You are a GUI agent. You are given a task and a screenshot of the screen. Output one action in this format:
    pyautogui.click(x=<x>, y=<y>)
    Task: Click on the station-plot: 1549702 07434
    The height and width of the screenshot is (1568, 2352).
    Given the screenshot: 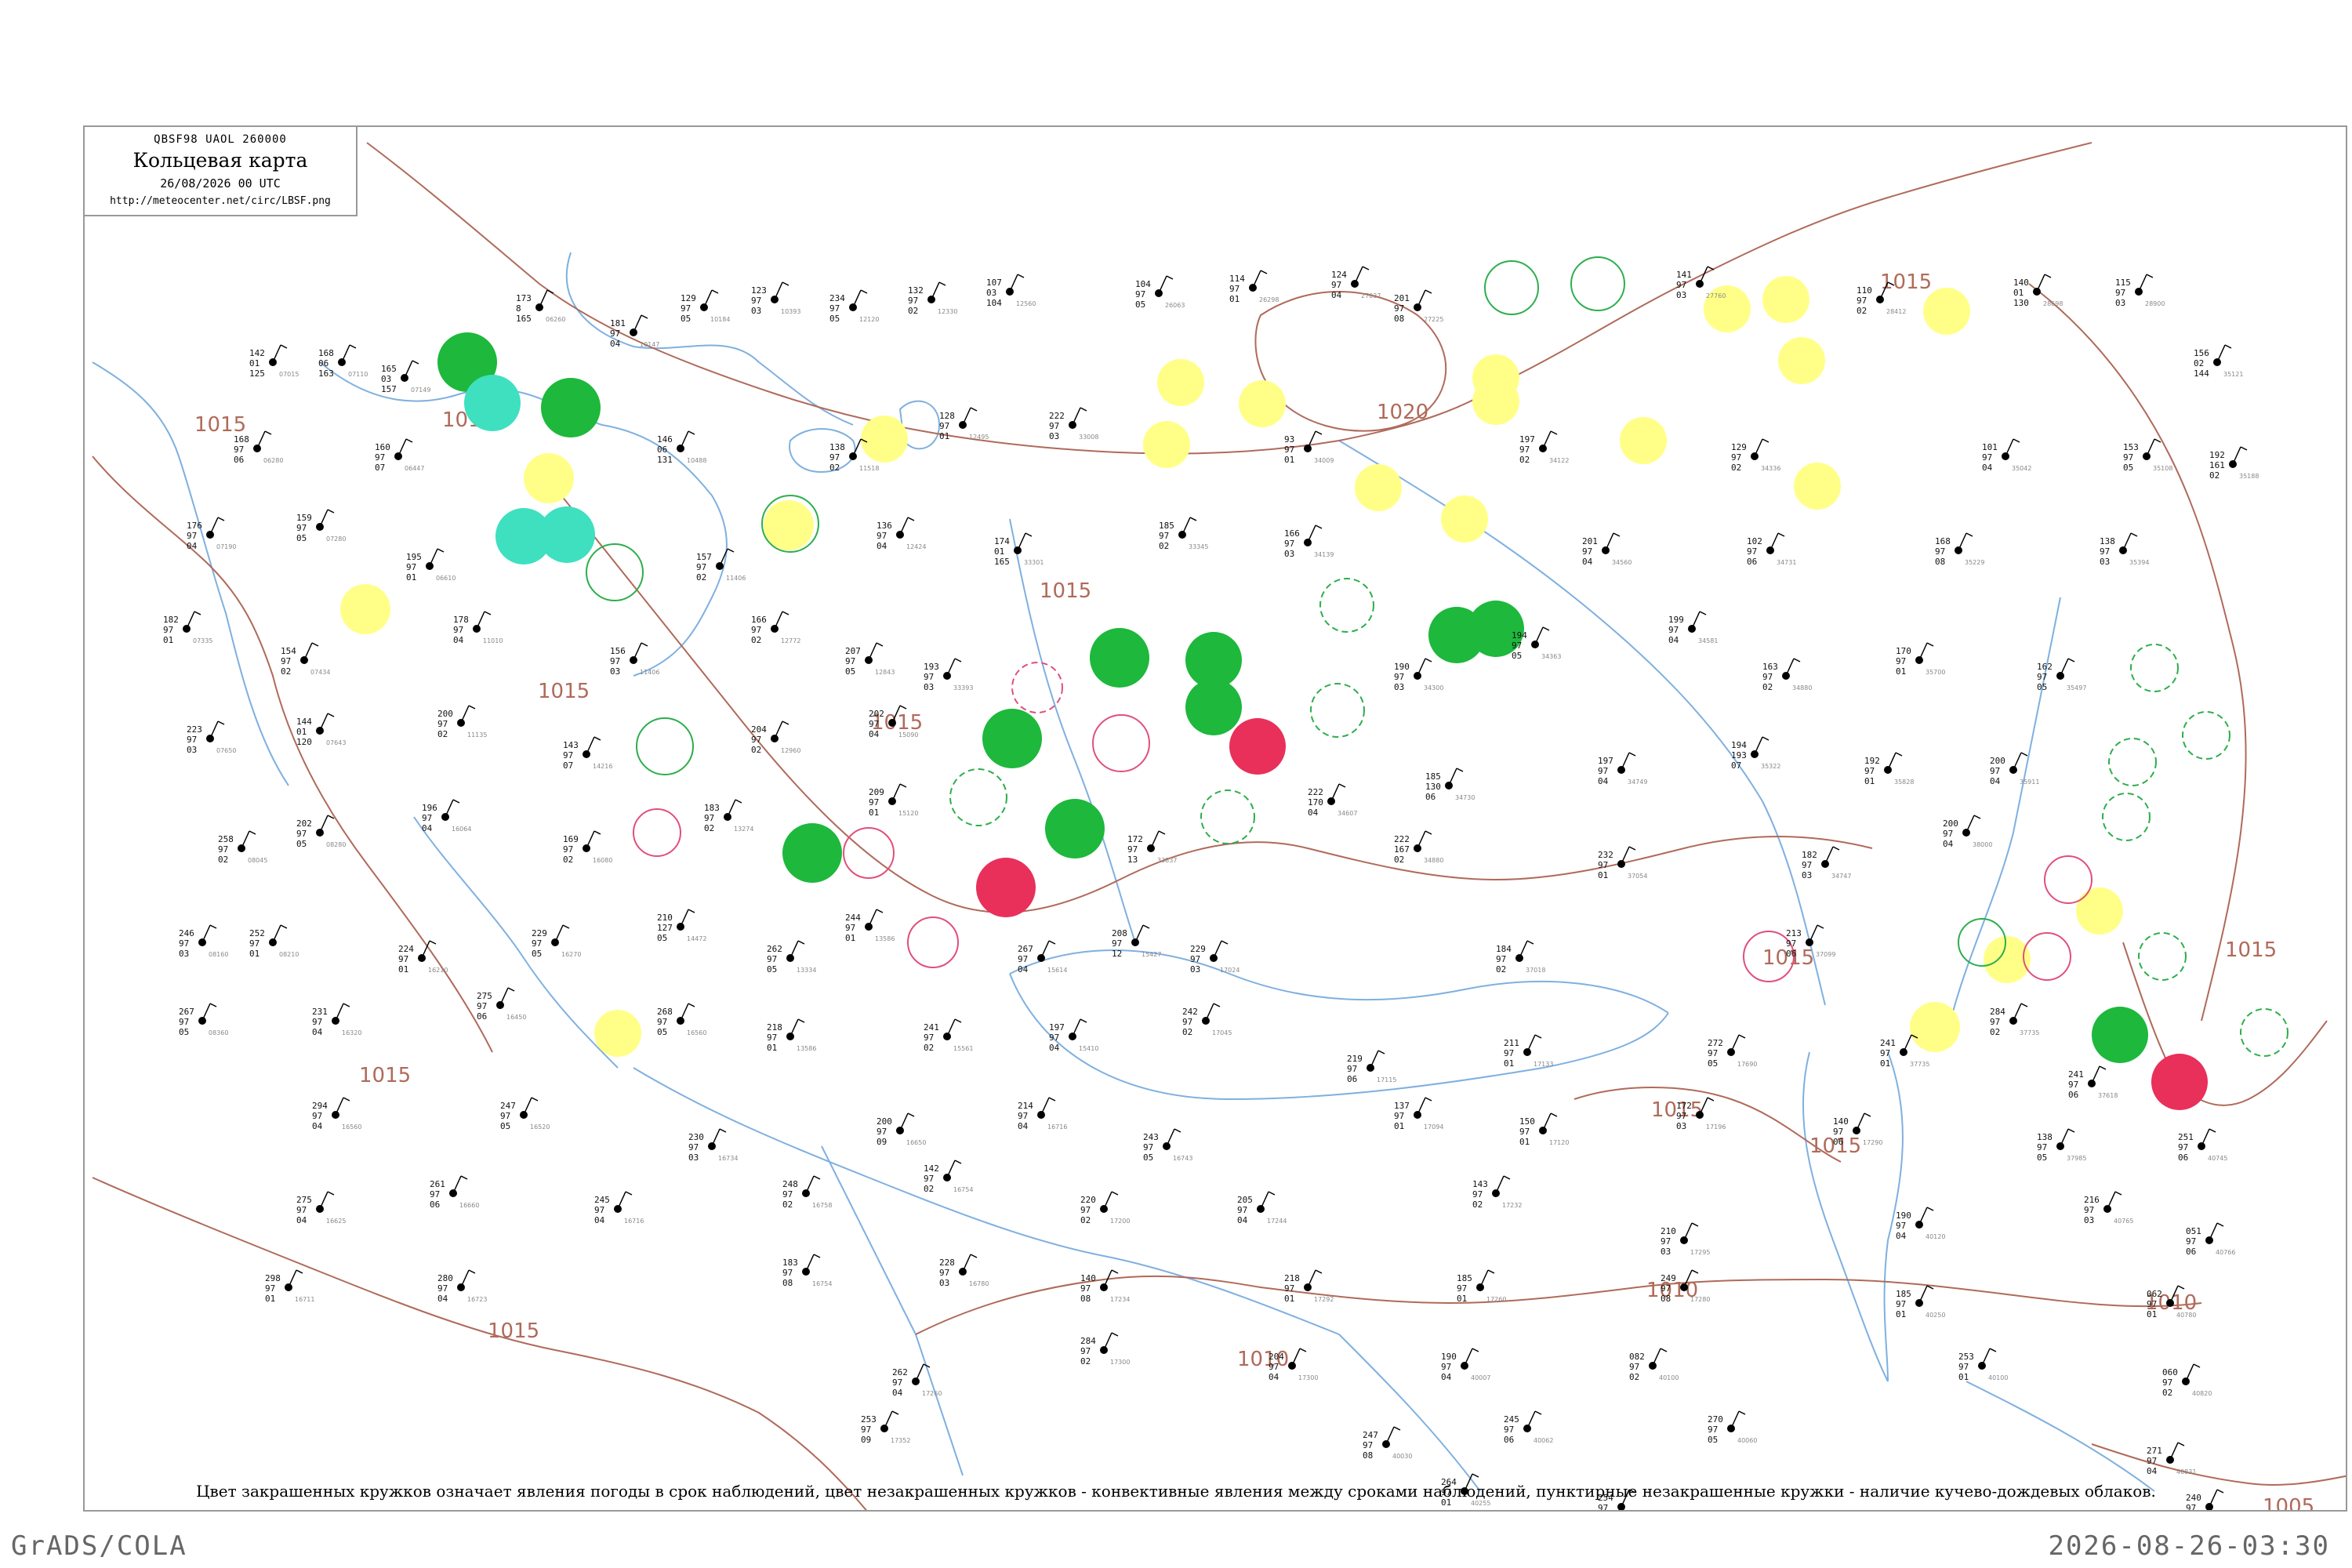 What is the action you would take?
    pyautogui.click(x=305, y=659)
    